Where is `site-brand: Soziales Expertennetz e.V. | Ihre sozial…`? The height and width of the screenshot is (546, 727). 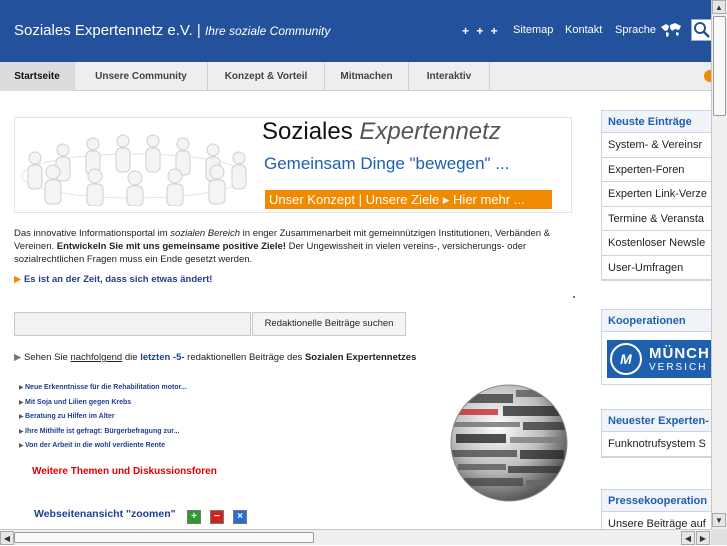
site-brand: Soziales Expertennetz e.V. | Ihre sozial… is located at coordinates (172, 30).